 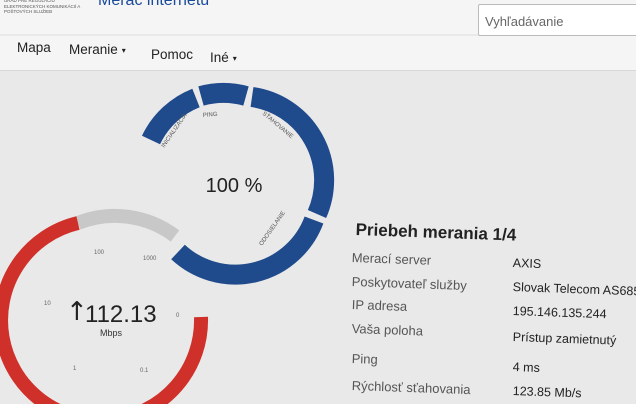 What do you see at coordinates (379, 305) in the screenshot?
I see `ip-label: IP adresa` at bounding box center [379, 305].